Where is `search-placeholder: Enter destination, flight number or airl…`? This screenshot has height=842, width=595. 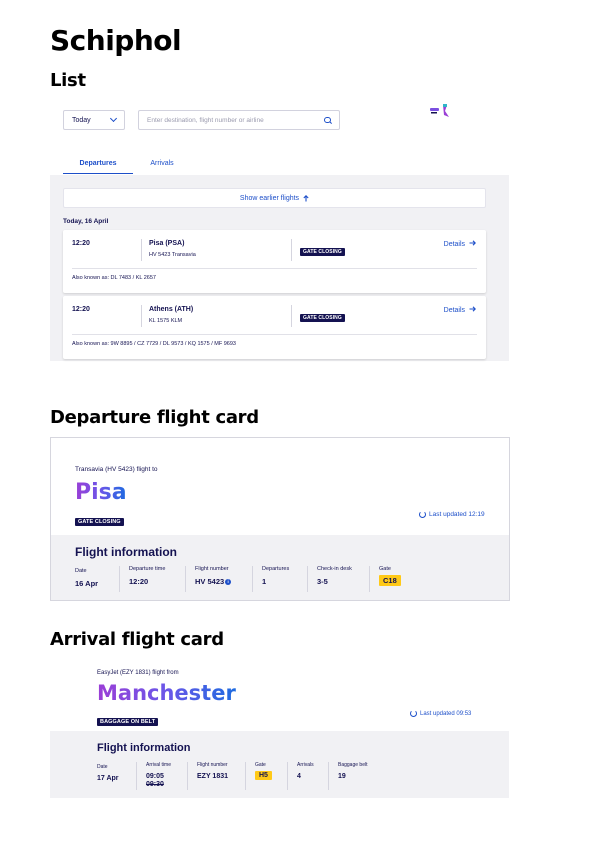 search-placeholder: Enter destination, flight number or airl… is located at coordinates (205, 120).